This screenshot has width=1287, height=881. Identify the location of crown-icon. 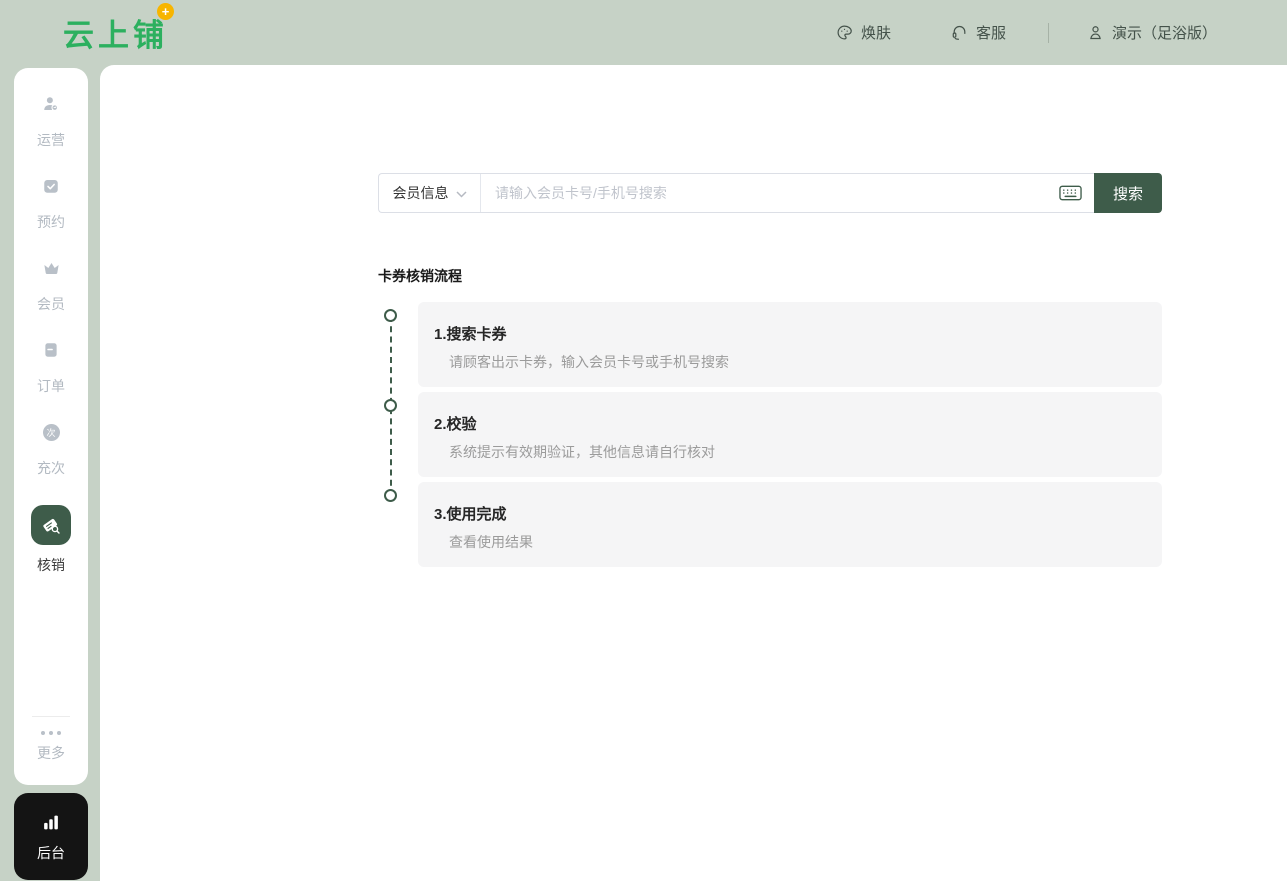
(51, 268).